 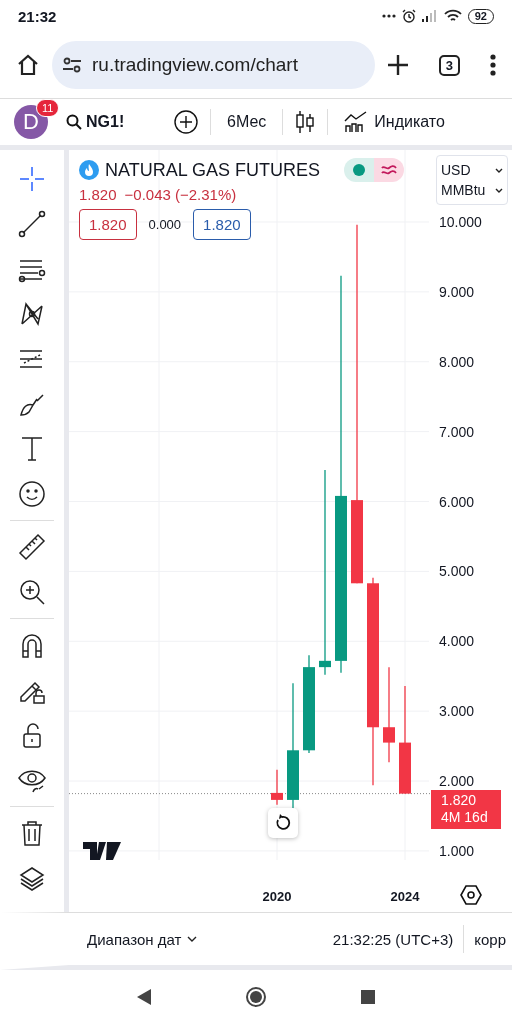 What do you see at coordinates (116, 122) in the screenshot?
I see `symbol-search-button: NG1!` at bounding box center [116, 122].